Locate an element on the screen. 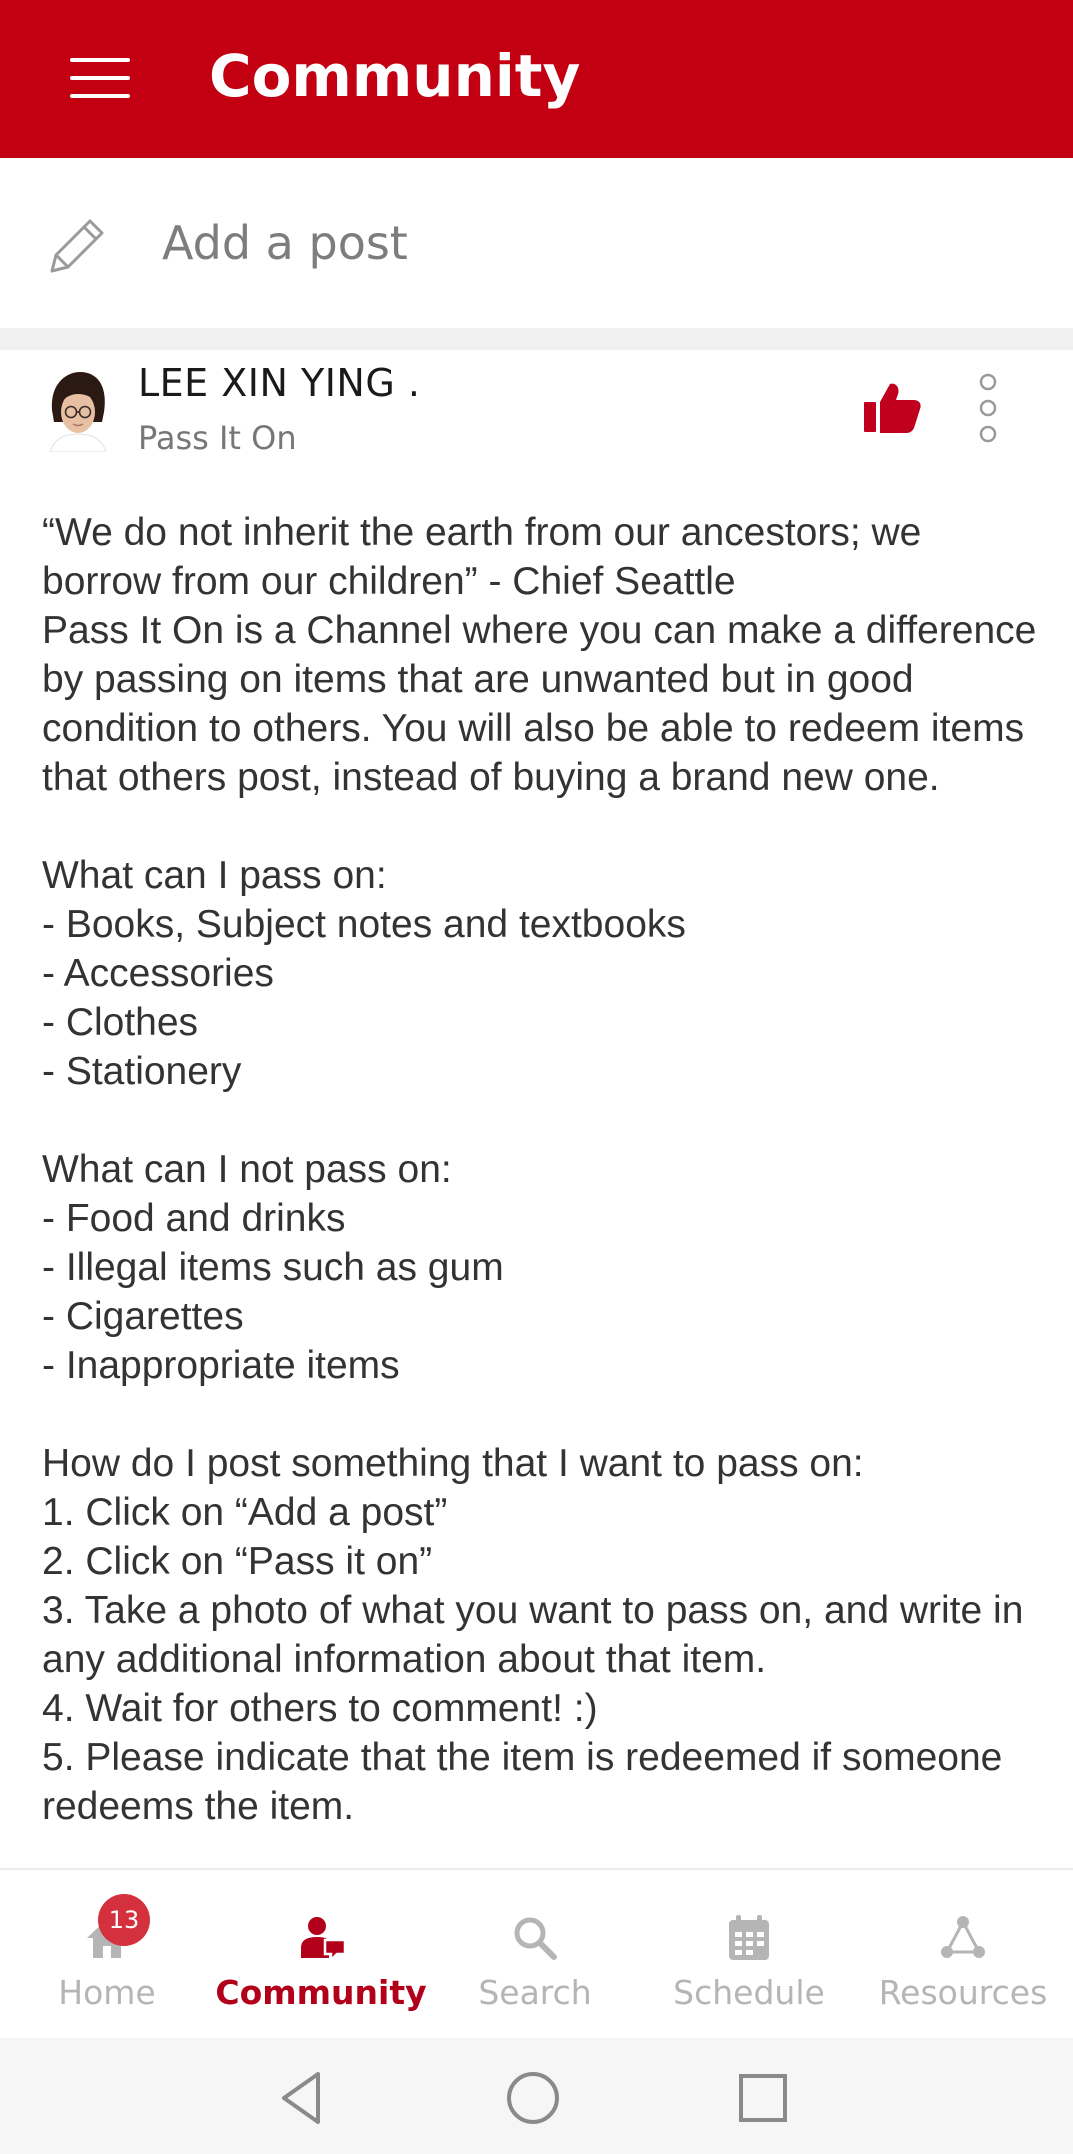 The height and width of the screenshot is (2154, 1073). thumbs-up-icon is located at coordinates (892, 408).